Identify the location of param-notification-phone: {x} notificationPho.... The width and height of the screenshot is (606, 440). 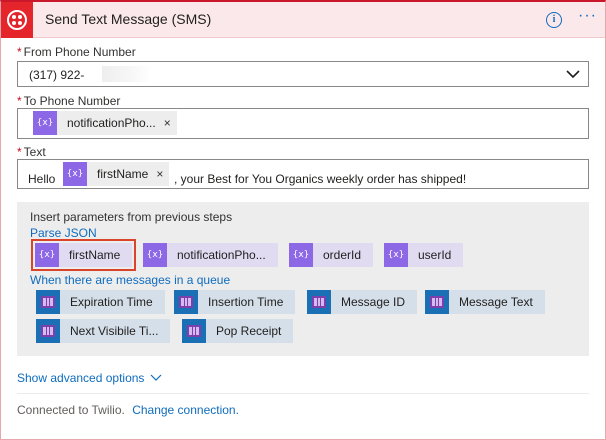
(210, 255).